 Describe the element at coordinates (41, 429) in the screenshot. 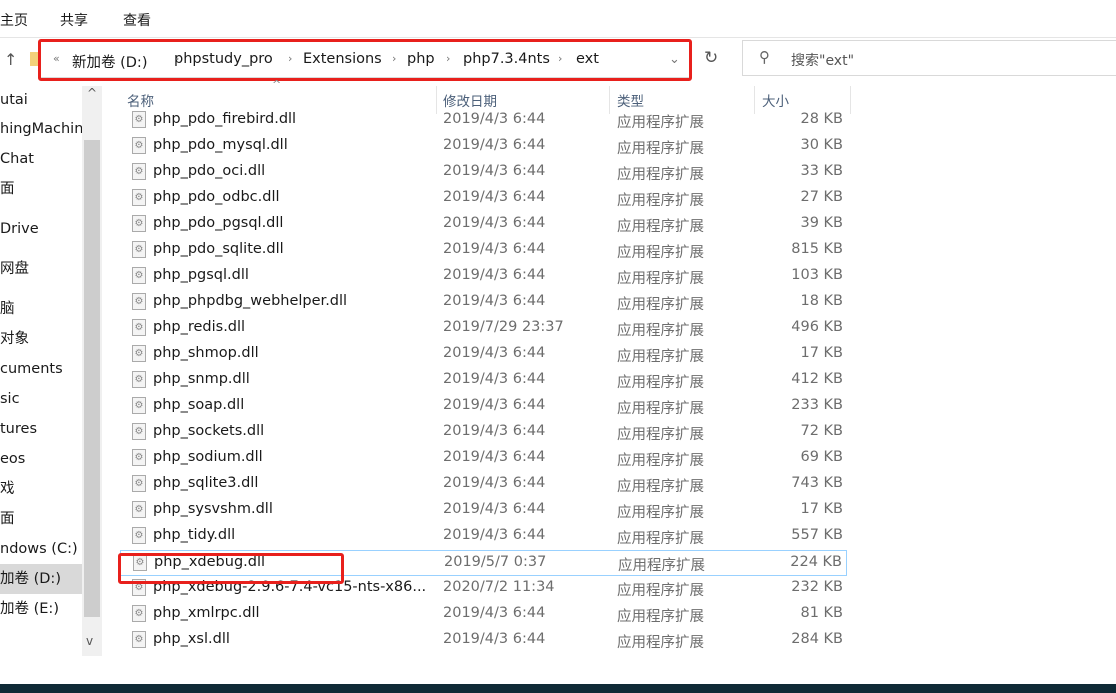

I see `nav-item: tures` at that location.